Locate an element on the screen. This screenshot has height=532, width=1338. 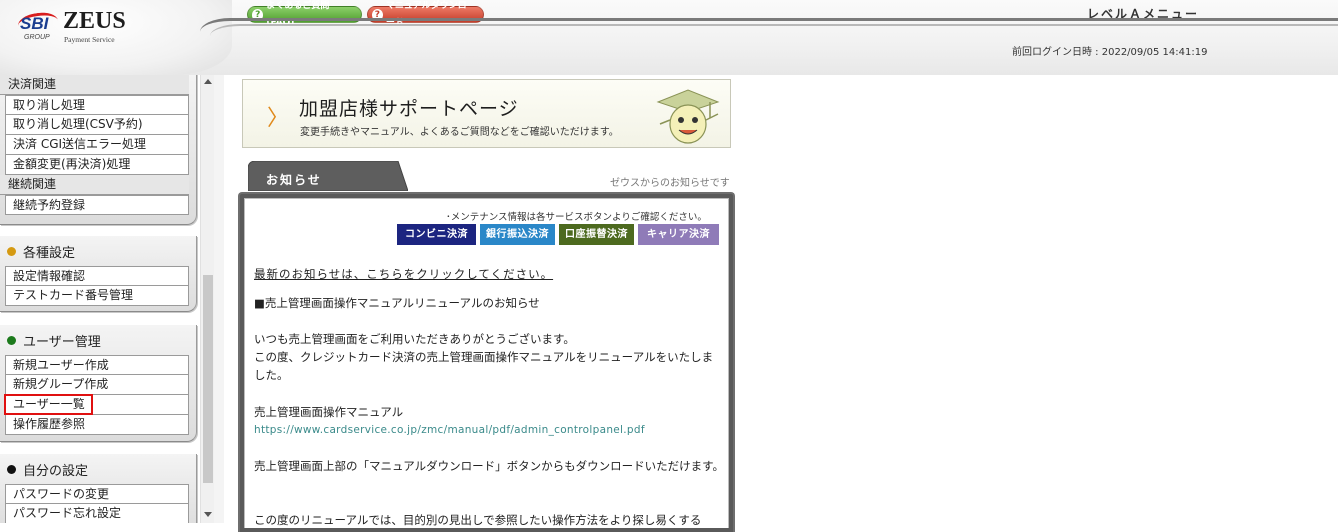
banner-title: 加盟店様サポートページ is located at coordinates (409, 109).